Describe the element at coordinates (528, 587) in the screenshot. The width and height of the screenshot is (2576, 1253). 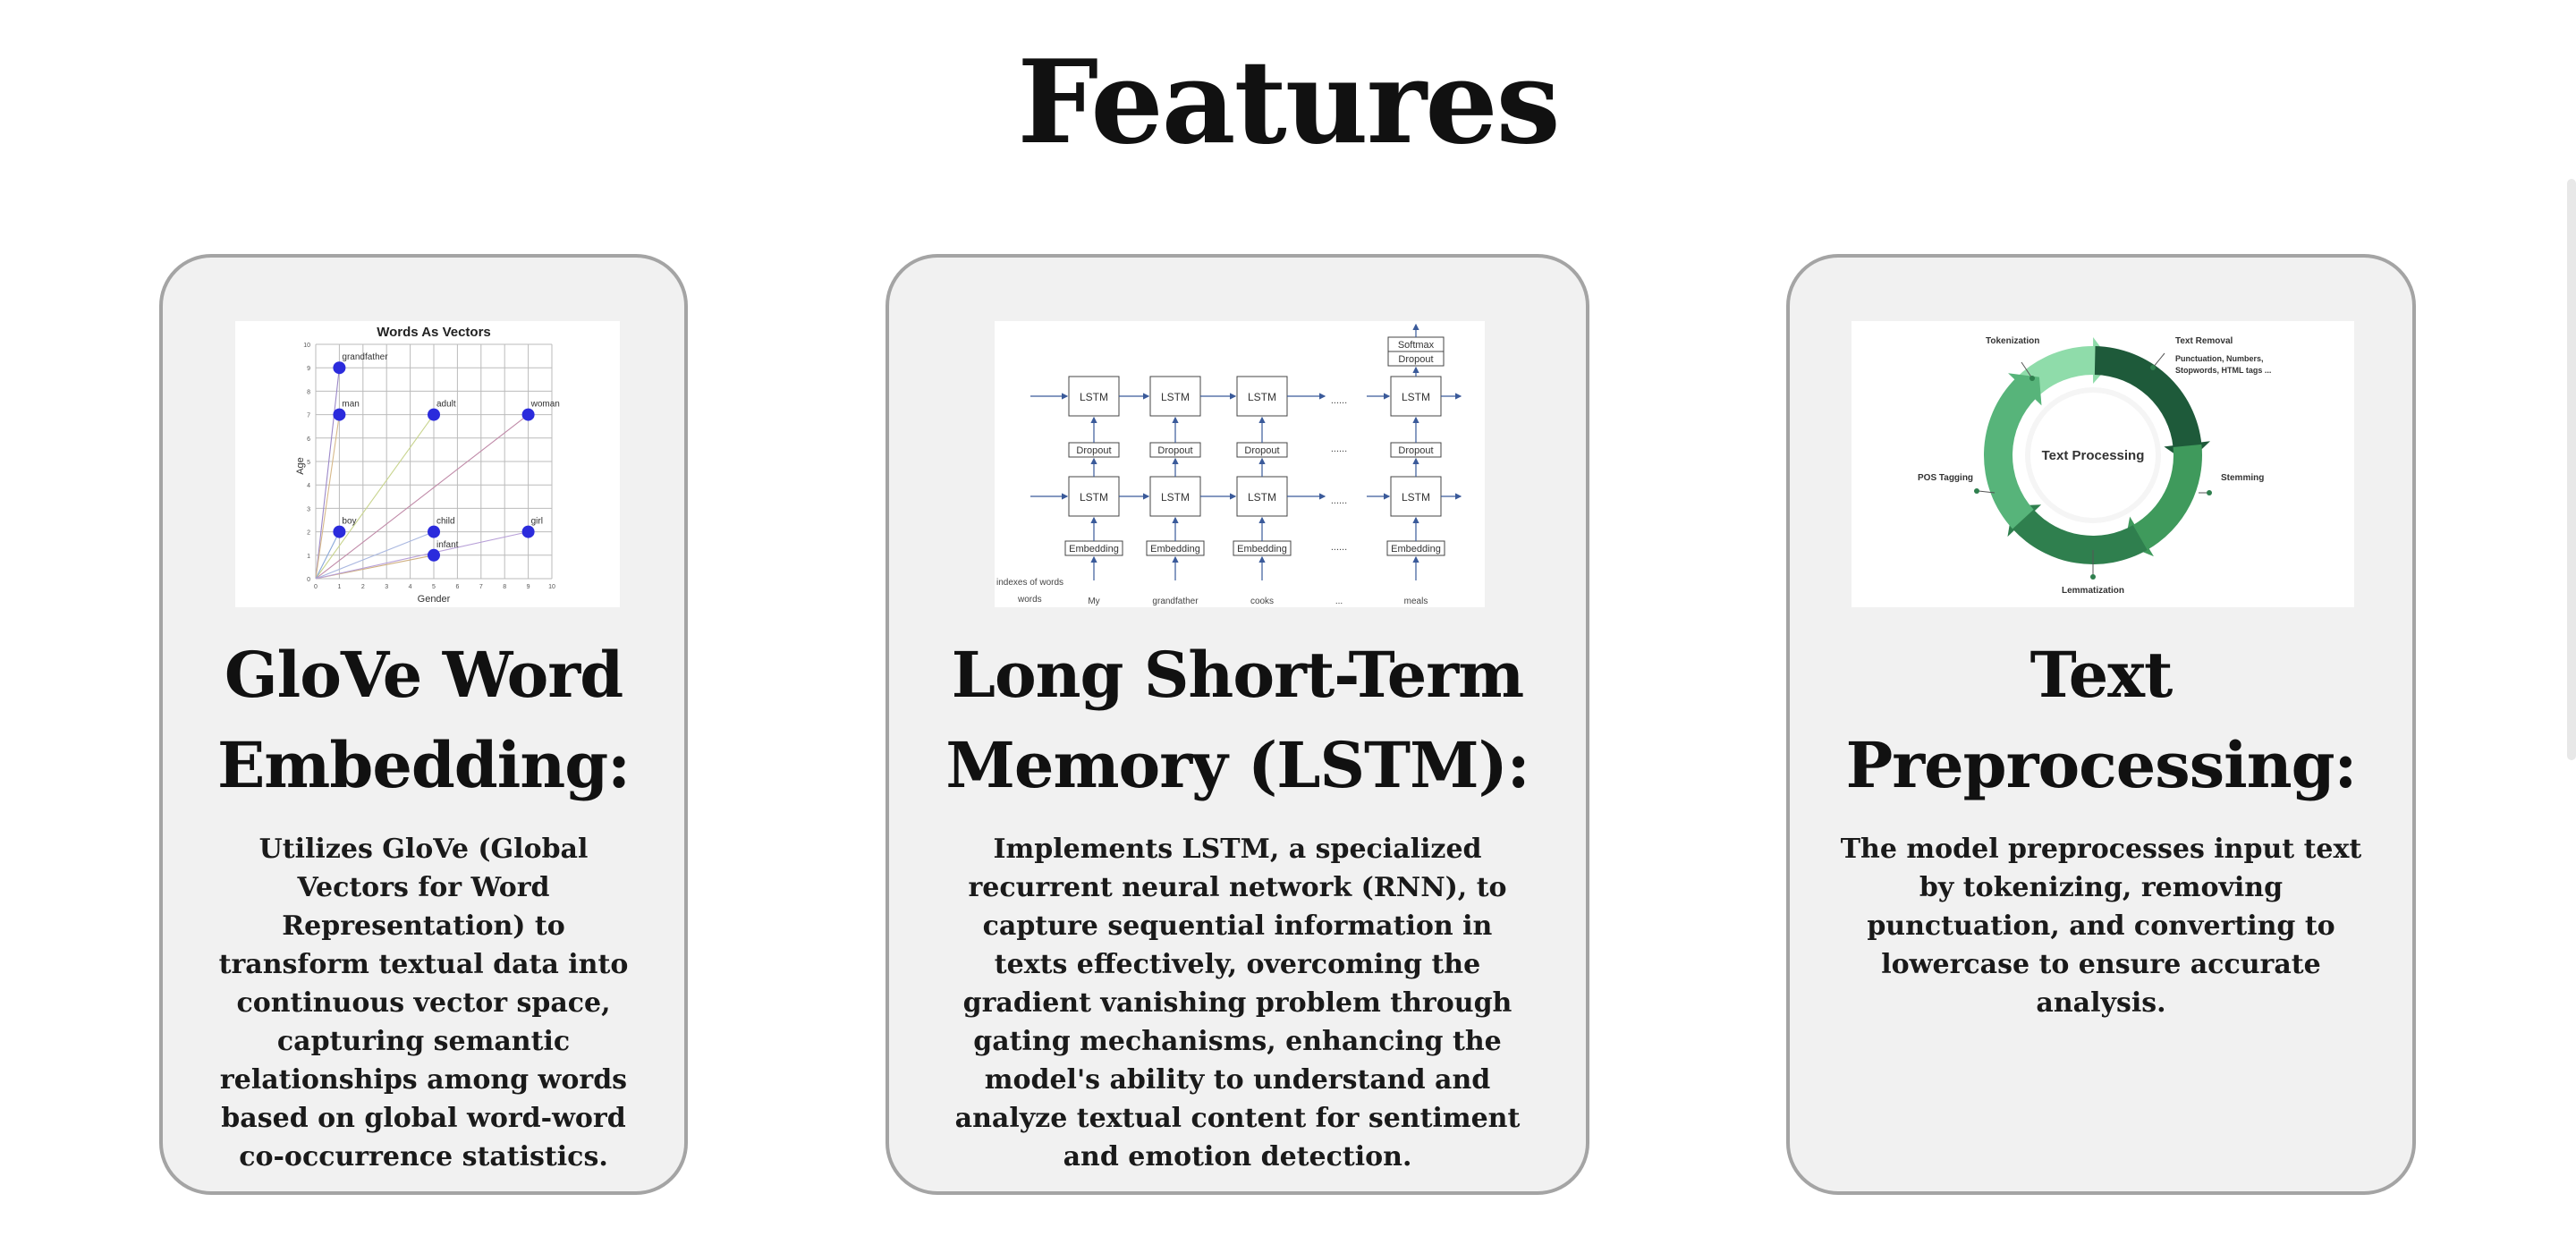
I see `glove-x-tick: 9` at that location.